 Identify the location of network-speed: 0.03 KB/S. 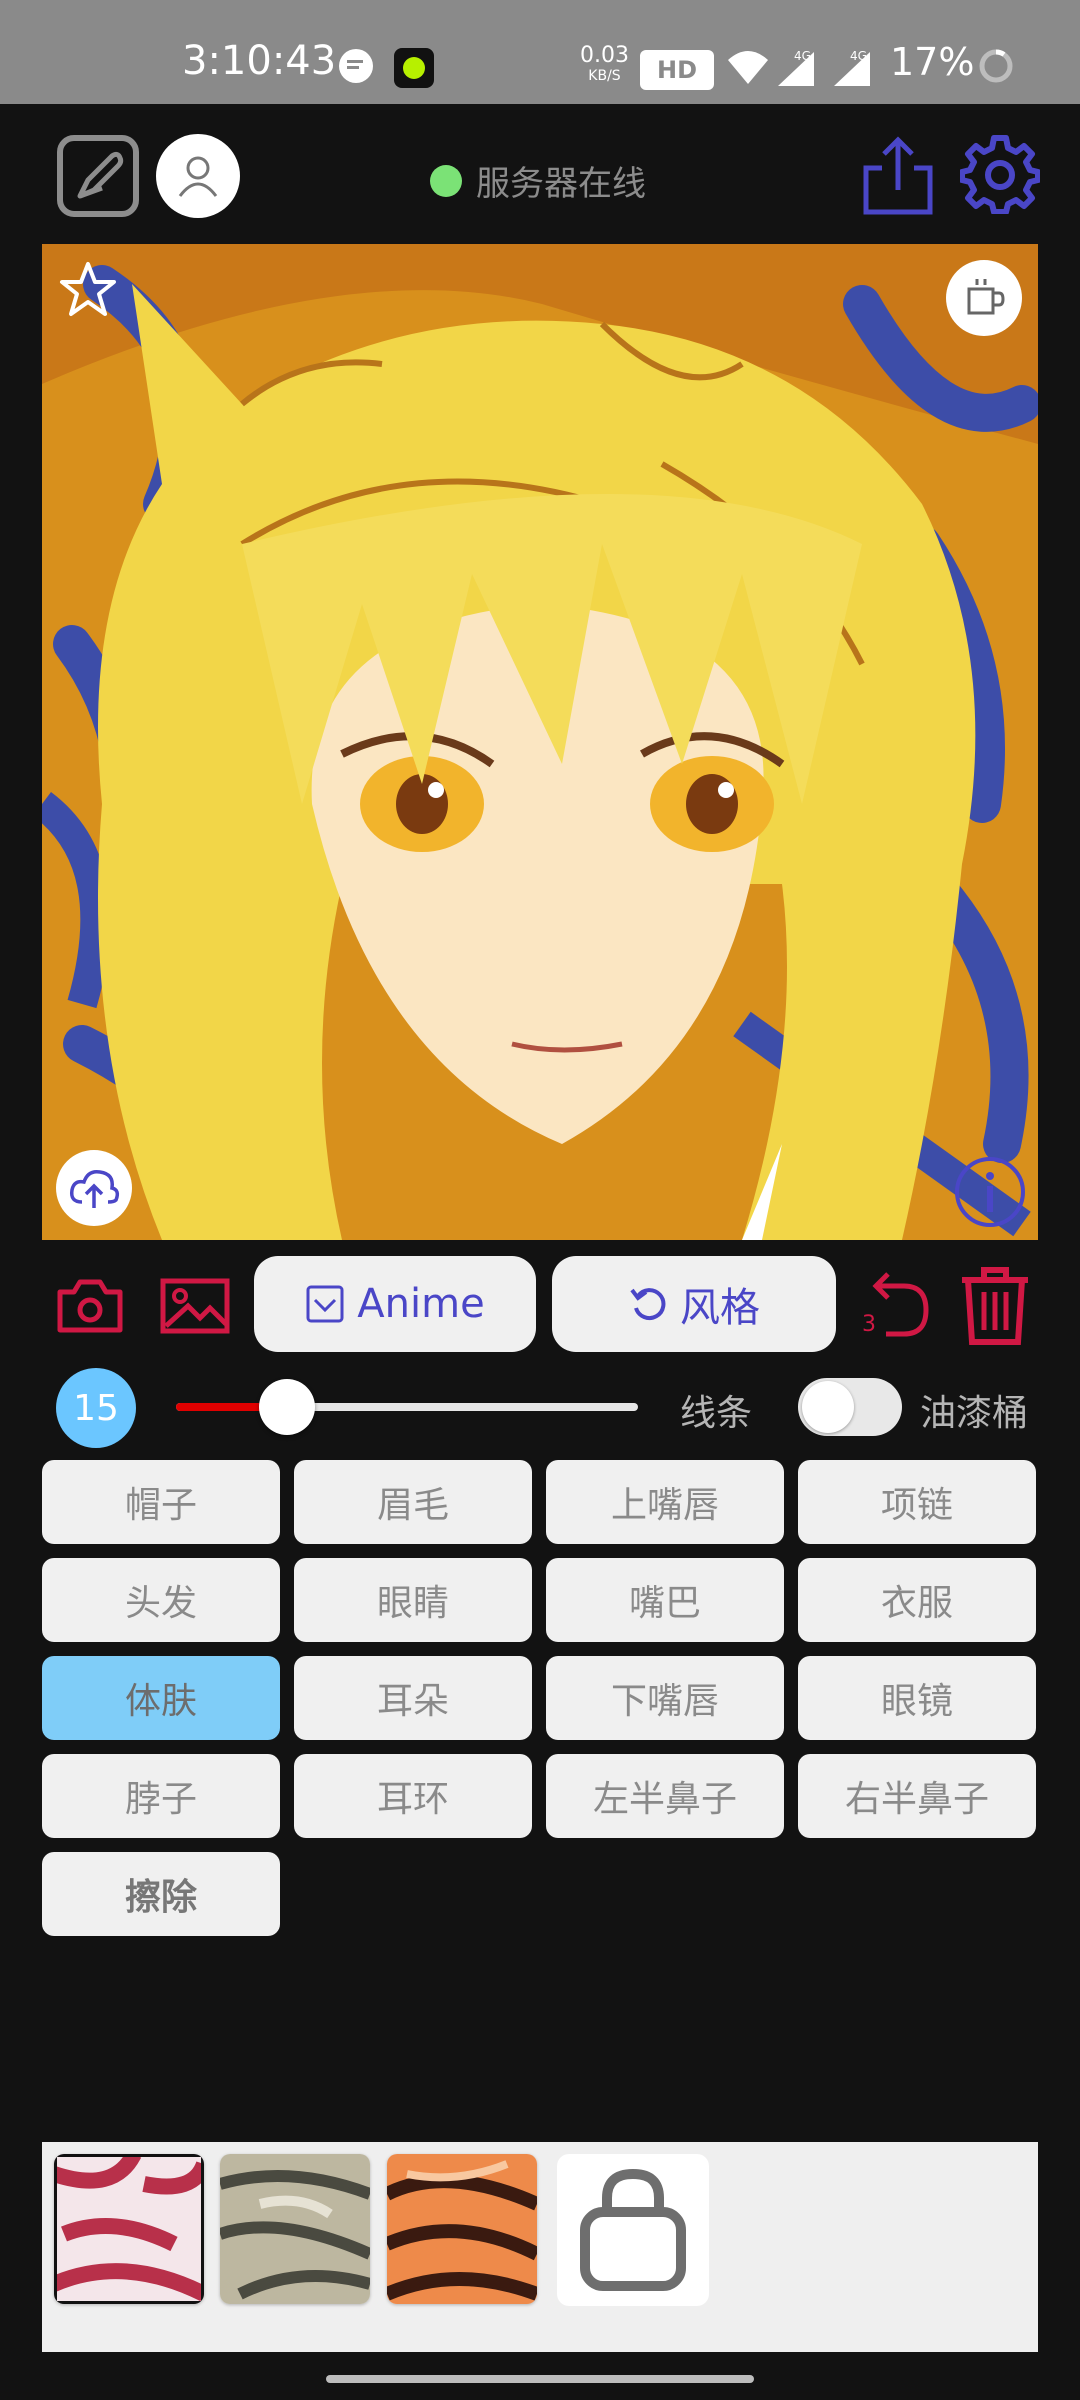
(604, 64).